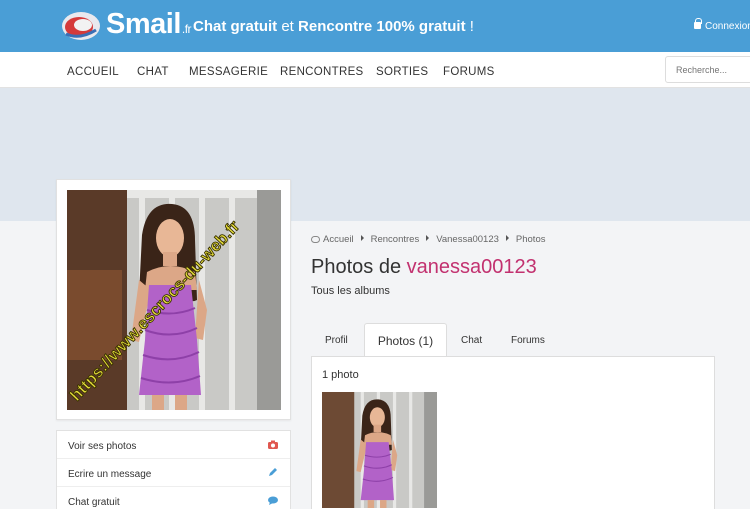 The height and width of the screenshot is (509, 750). I want to click on albums-subtitle: Tous les albums, so click(350, 291).